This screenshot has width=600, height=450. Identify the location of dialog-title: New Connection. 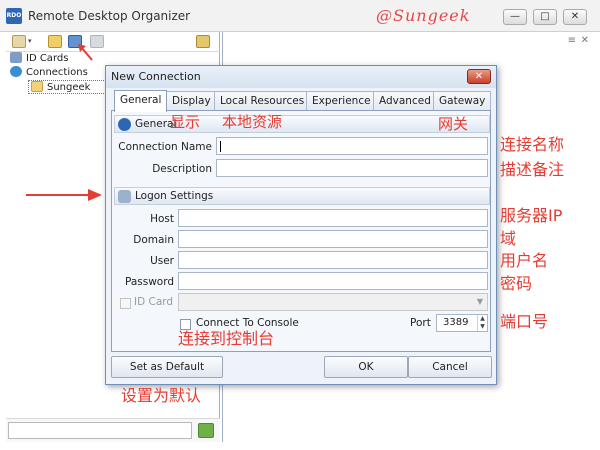
(156, 76).